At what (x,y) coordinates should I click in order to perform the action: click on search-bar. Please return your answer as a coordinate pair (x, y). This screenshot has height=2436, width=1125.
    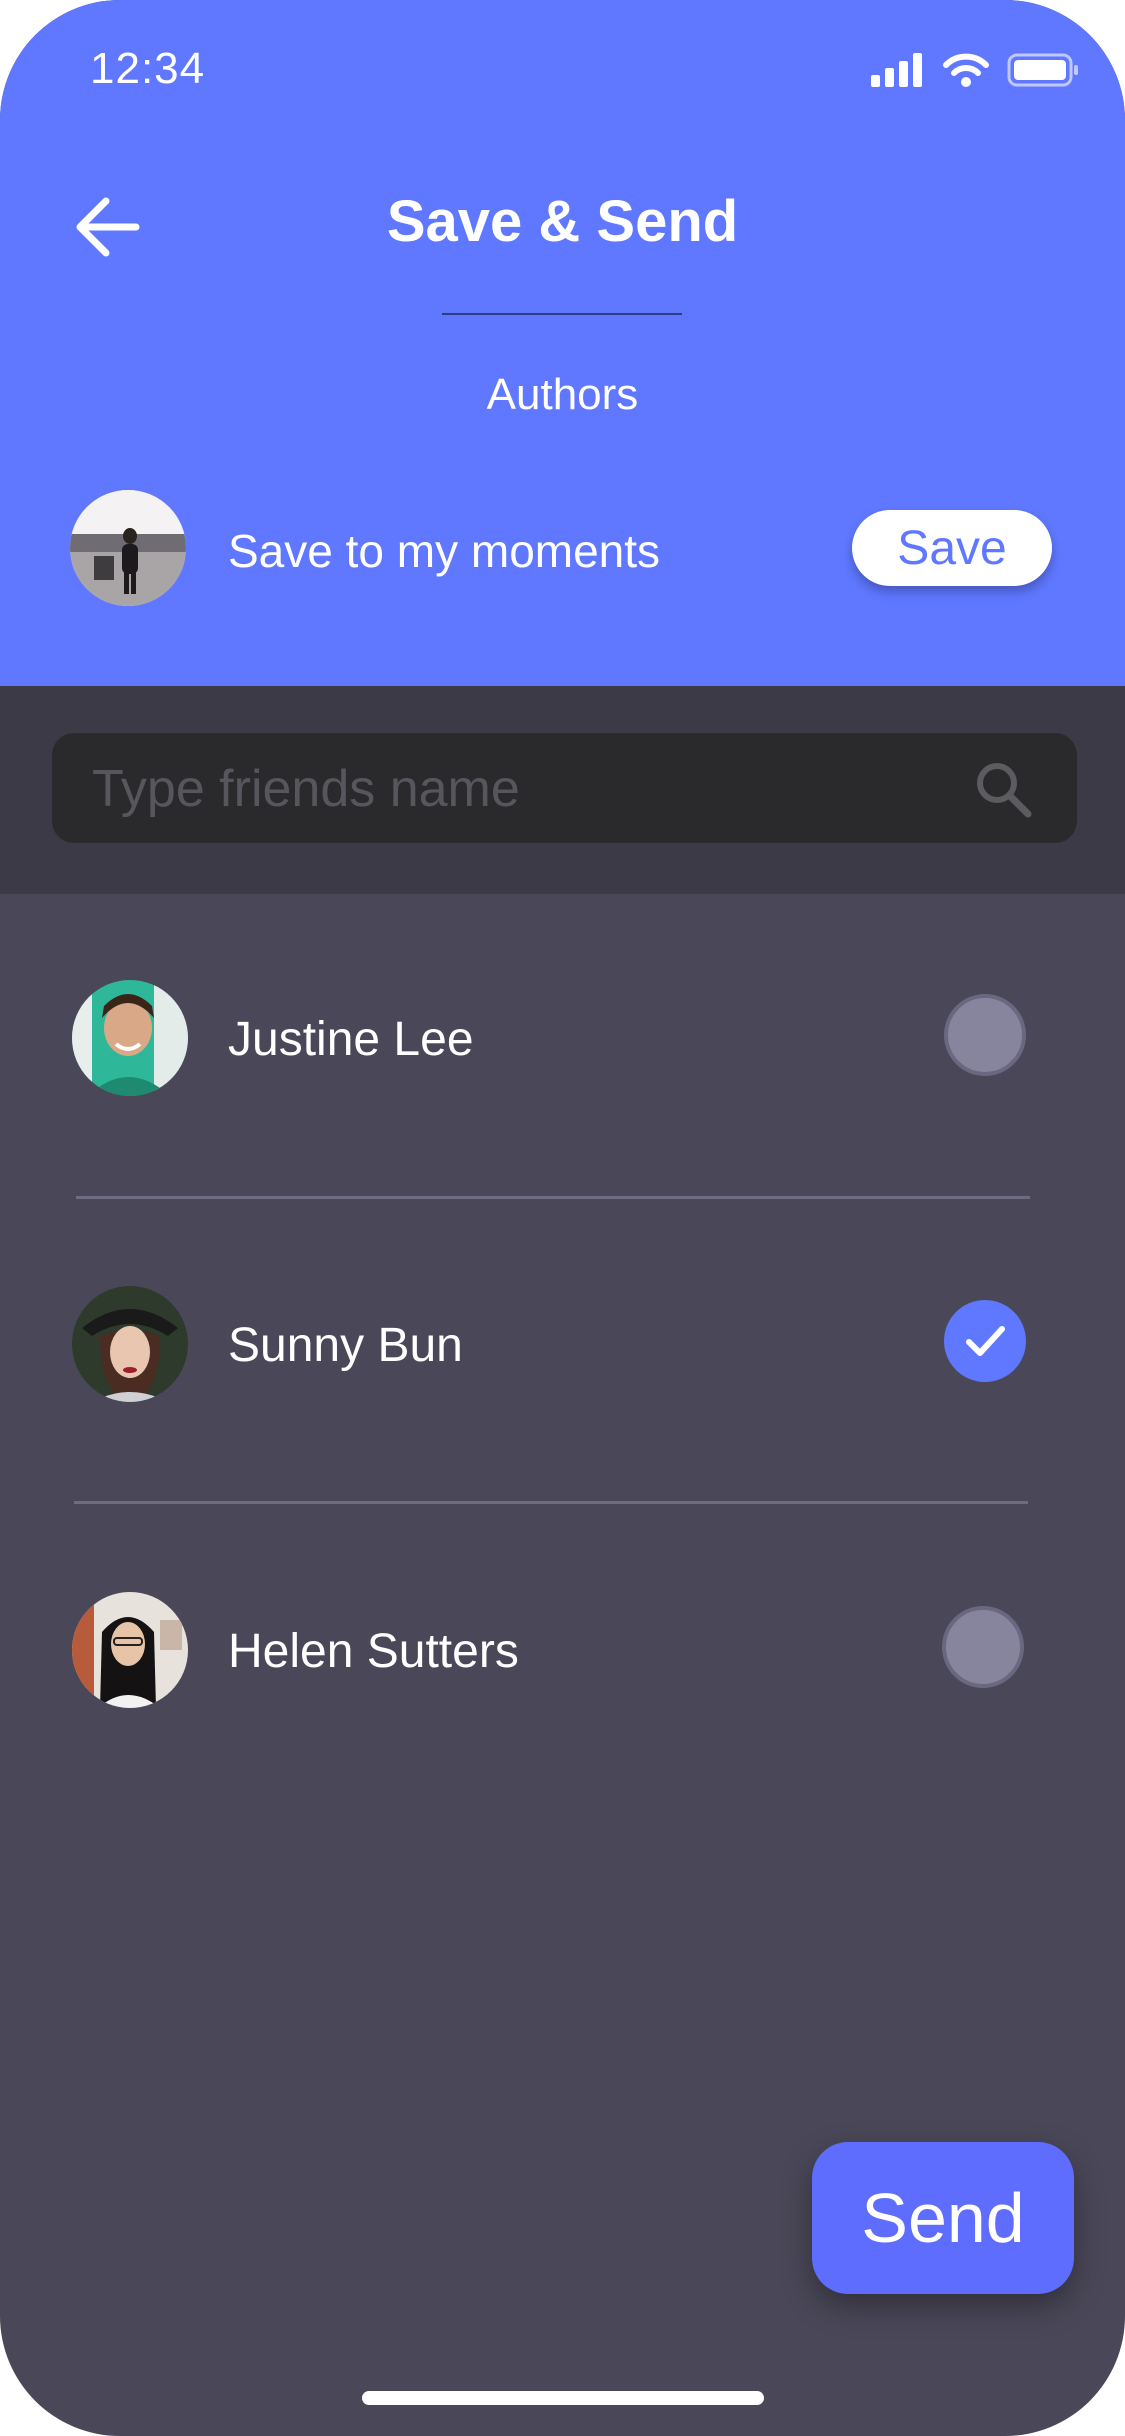
    Looking at the image, I should click on (564, 789).